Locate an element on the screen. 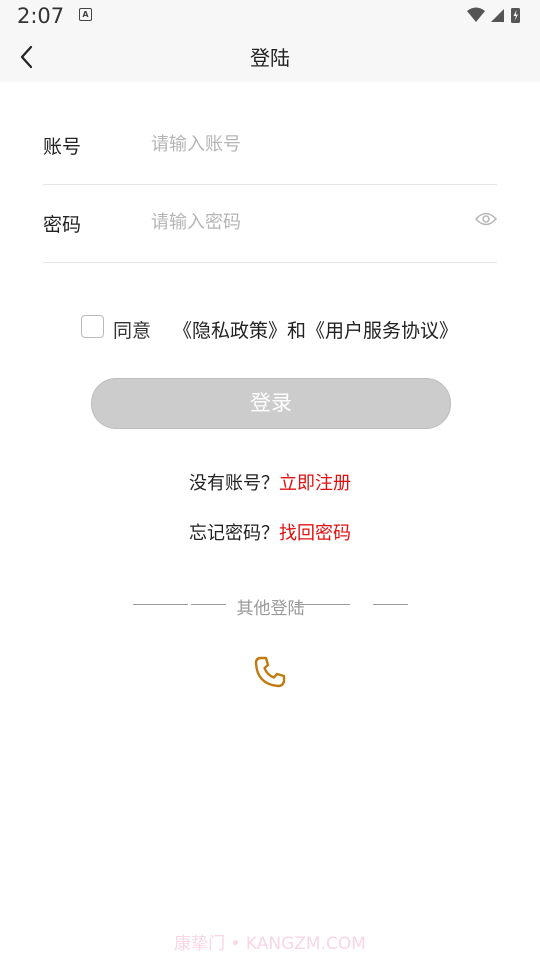 The height and width of the screenshot is (960, 540). status-icons is located at coordinates (496, 15).